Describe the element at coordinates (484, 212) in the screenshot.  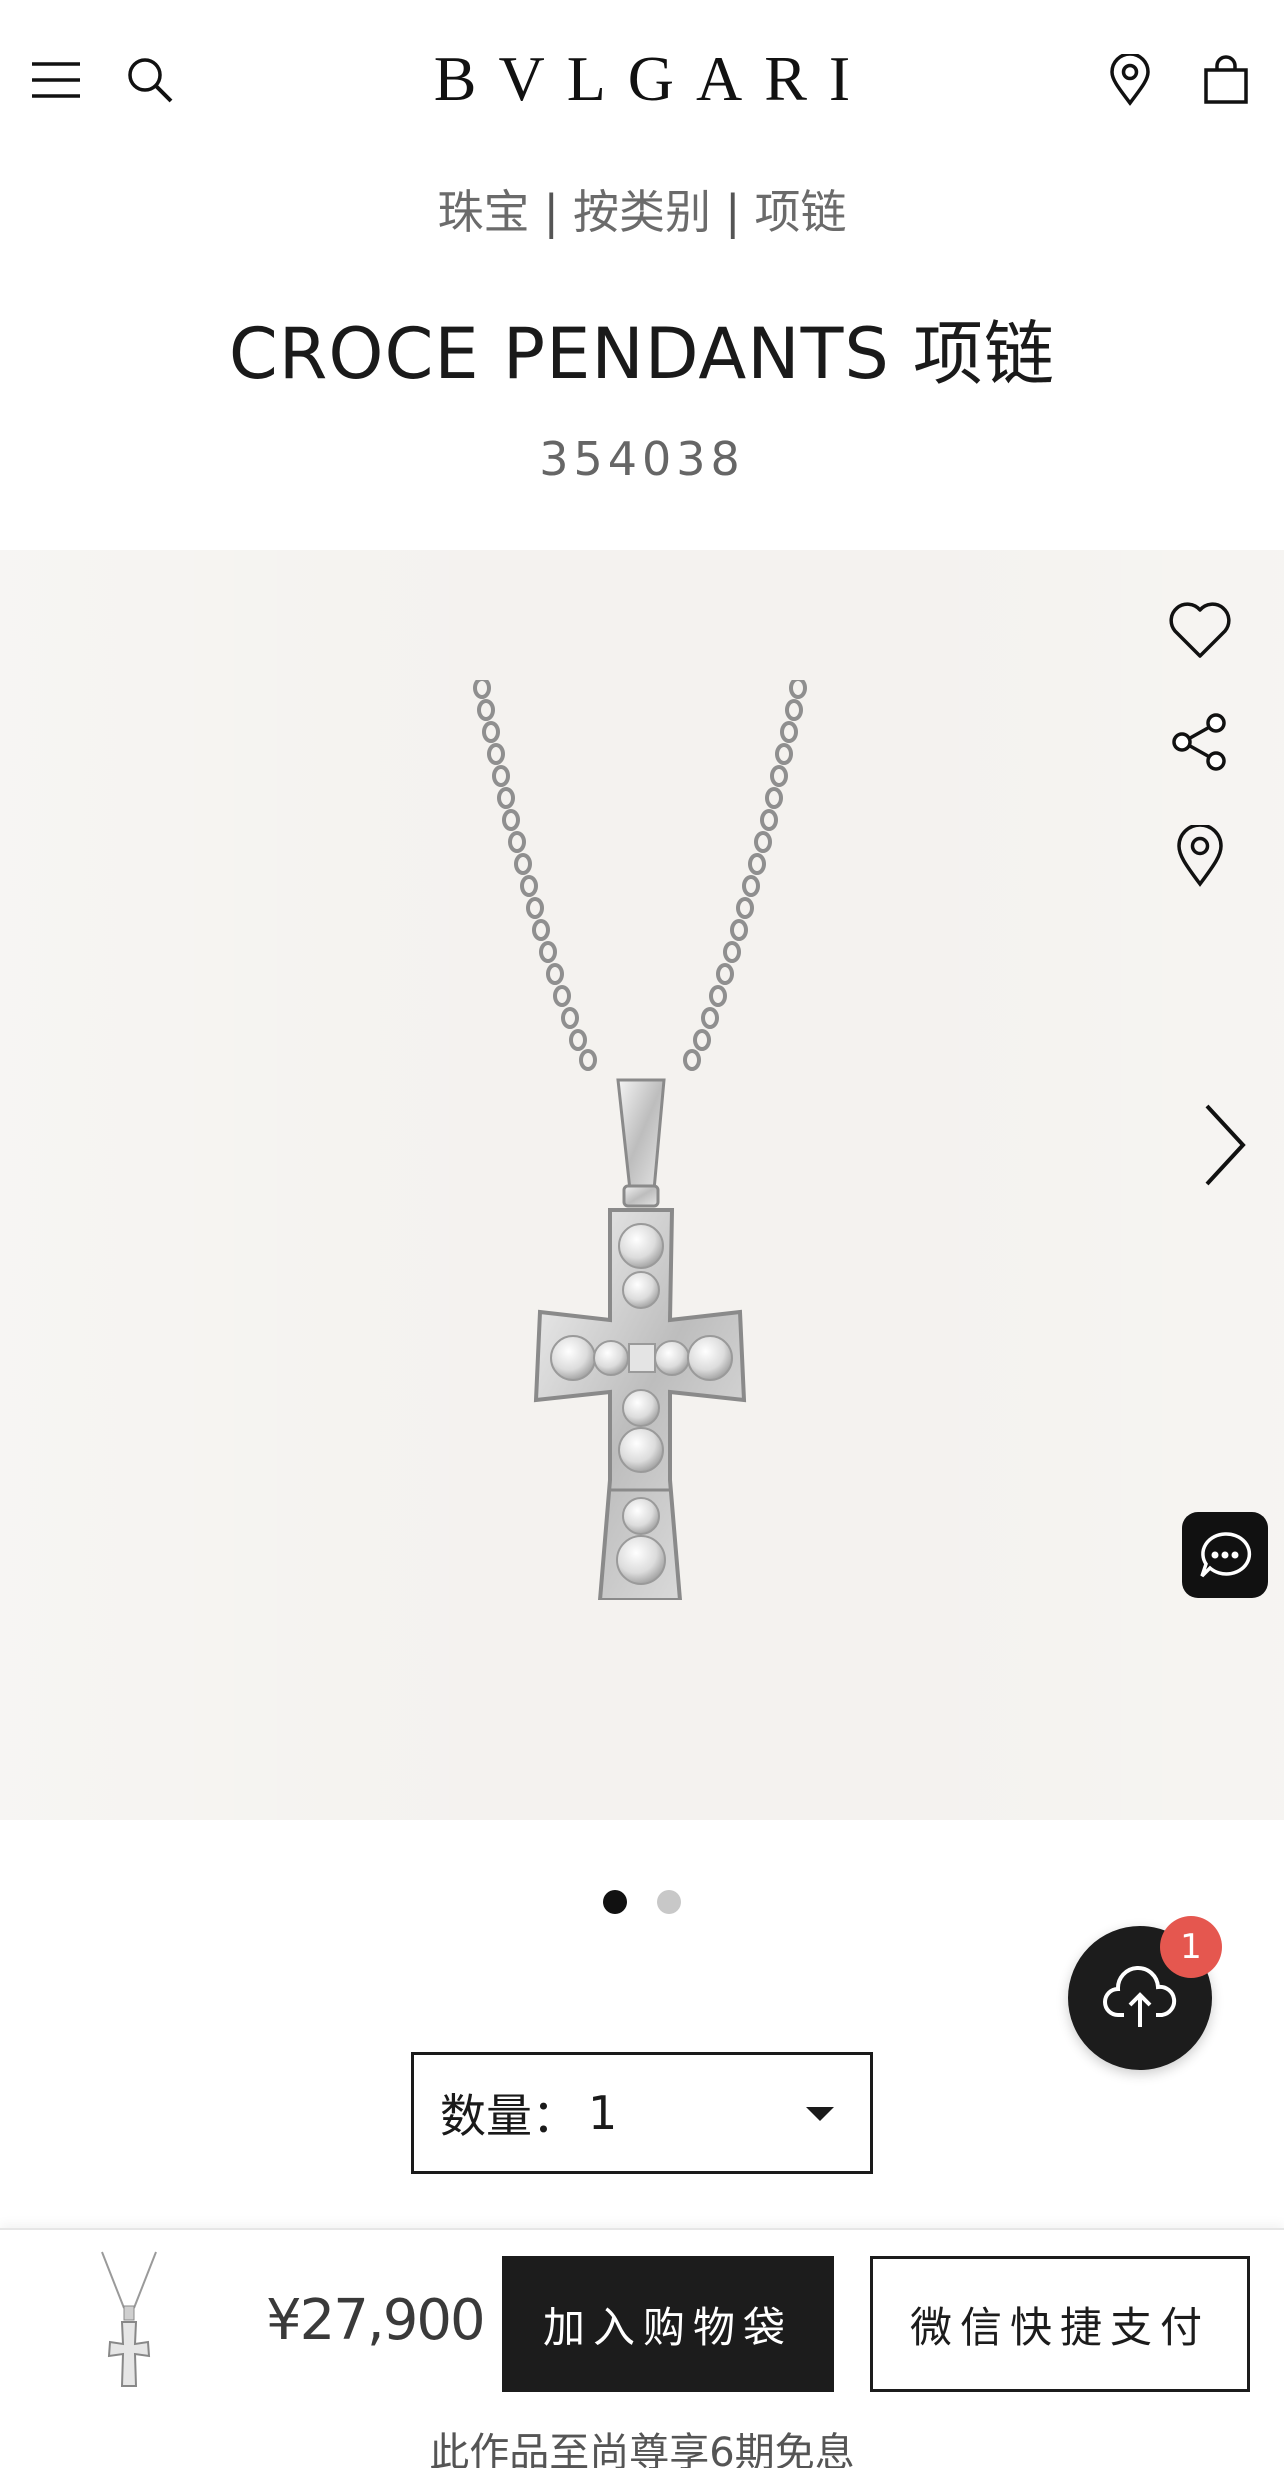
I see `breadcrumb-item-jewelry: 珠宝` at that location.